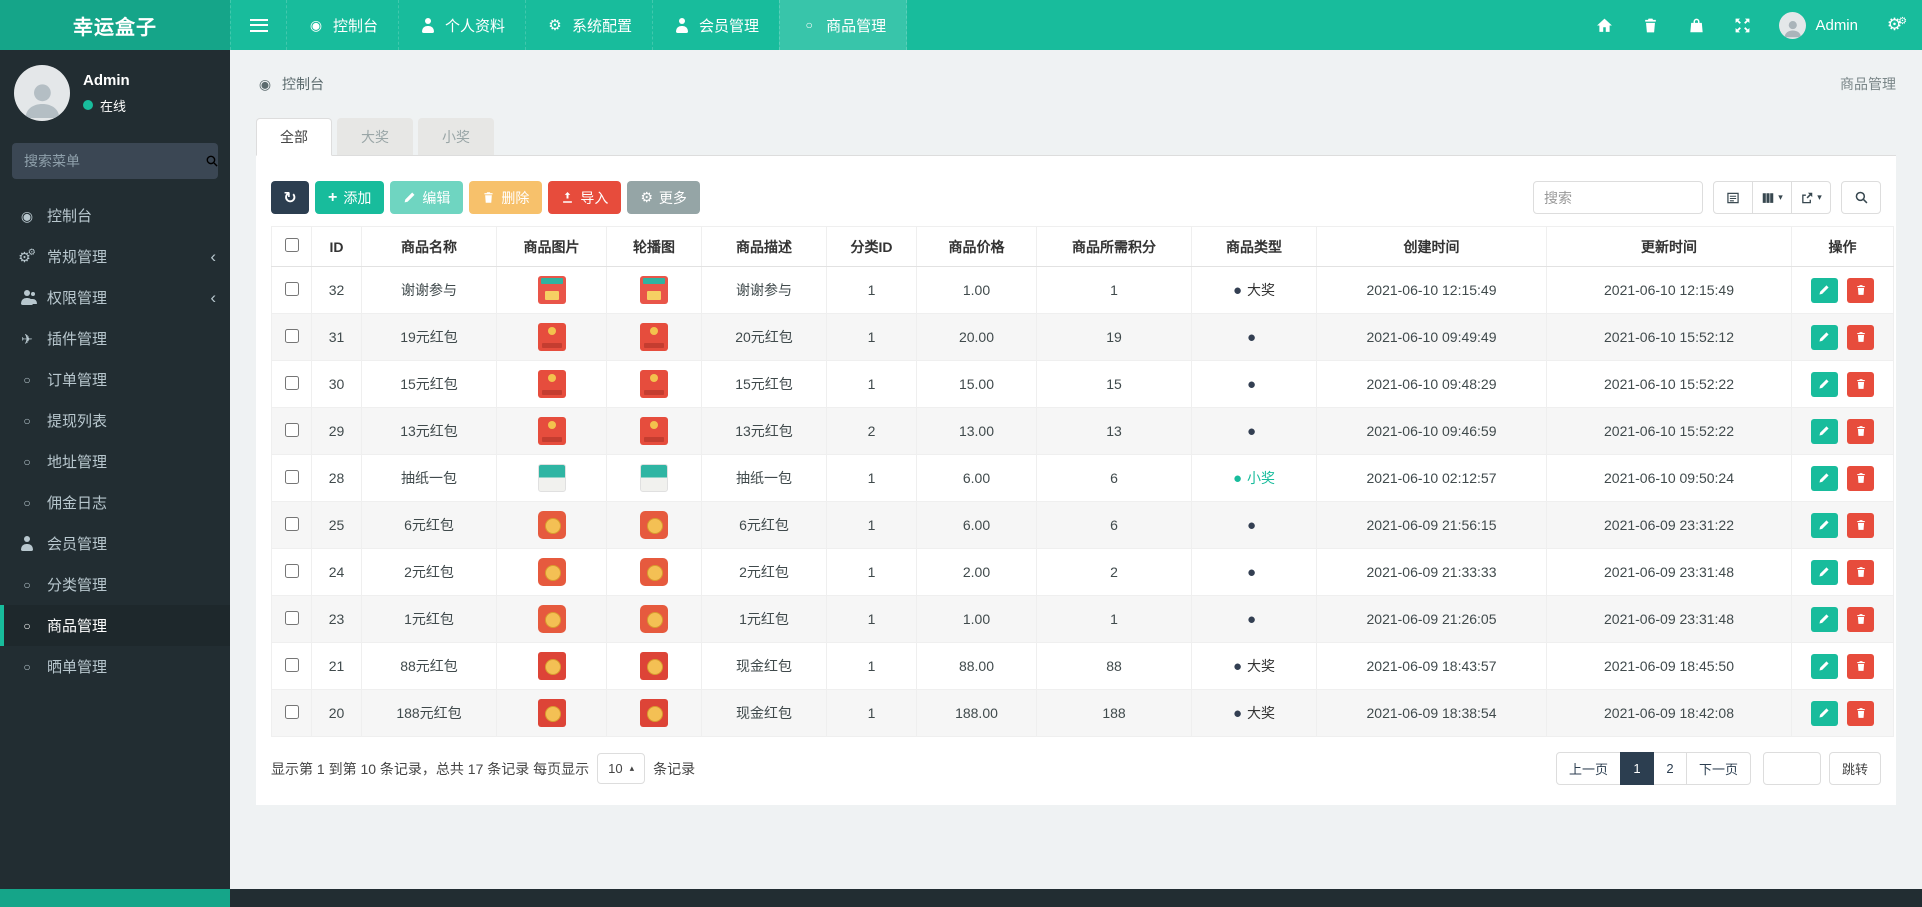 Image resolution: width=1922 pixels, height=907 pixels. I want to click on topnav-item: 商品管理, so click(843, 25).